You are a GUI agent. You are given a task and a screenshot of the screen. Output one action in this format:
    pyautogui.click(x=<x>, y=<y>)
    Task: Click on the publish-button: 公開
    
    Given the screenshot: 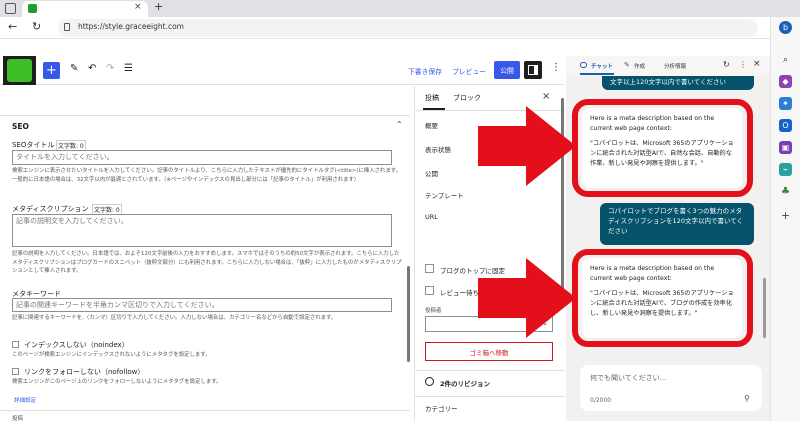 What is the action you would take?
    pyautogui.click(x=507, y=70)
    